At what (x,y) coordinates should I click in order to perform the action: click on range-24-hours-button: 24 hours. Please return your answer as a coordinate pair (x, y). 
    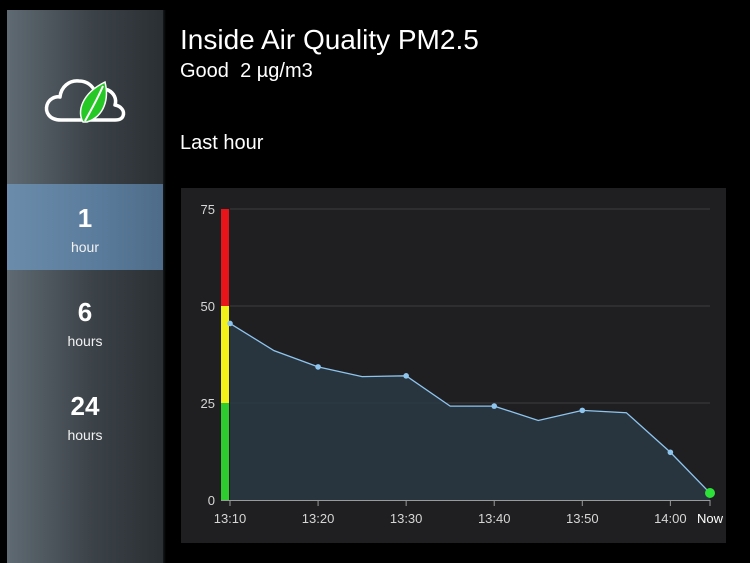
    Looking at the image, I should click on (85, 415).